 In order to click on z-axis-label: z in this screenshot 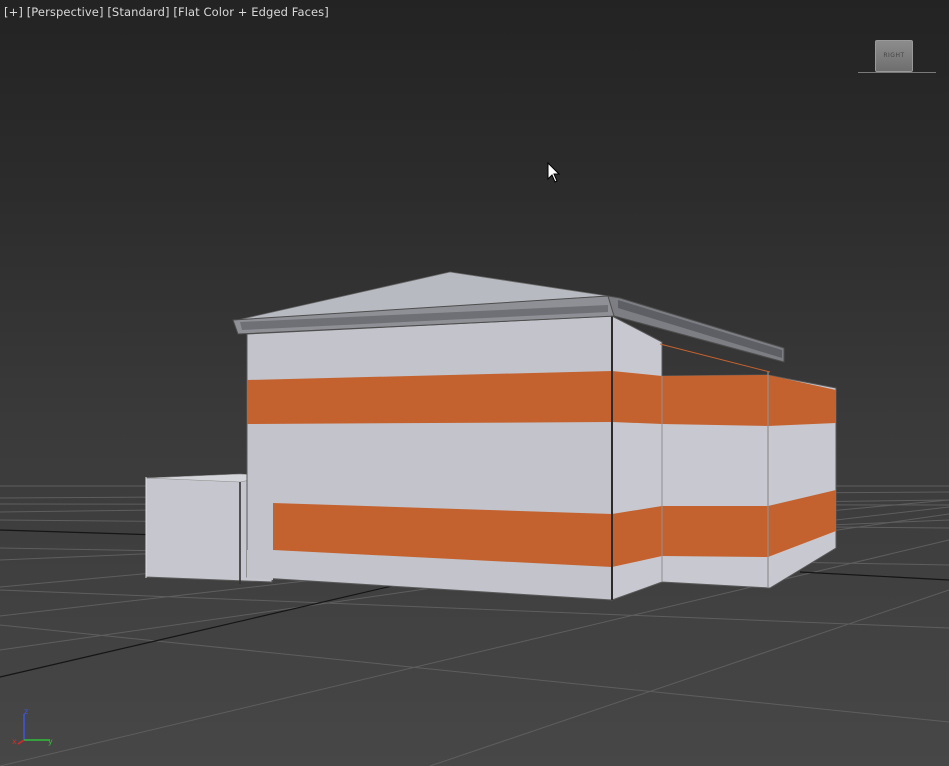, I will do `click(26, 711)`.